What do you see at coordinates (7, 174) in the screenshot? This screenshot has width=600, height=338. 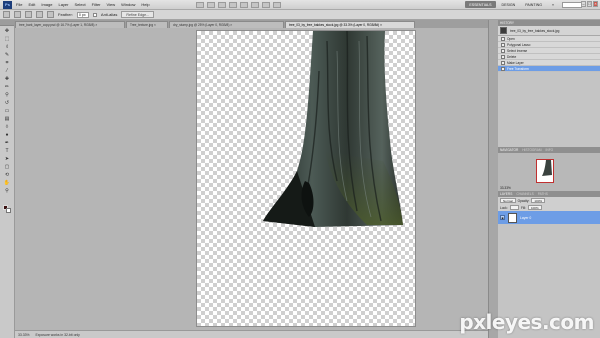 I see `3d-rotate-tool-icon: ⟲` at bounding box center [7, 174].